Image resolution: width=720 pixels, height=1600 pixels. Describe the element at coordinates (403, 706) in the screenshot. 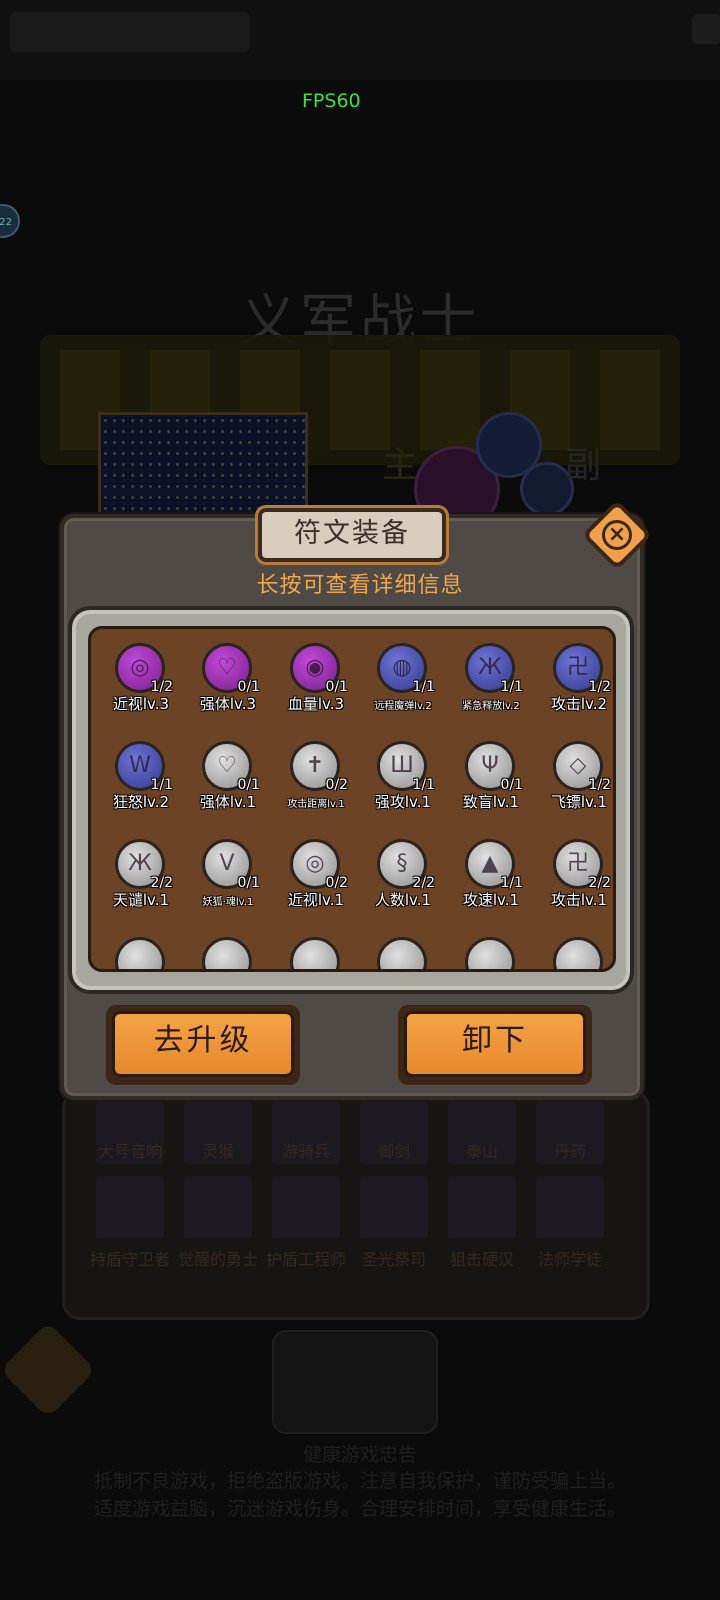

I see `rune-name: 远程魔弹lv.2` at that location.